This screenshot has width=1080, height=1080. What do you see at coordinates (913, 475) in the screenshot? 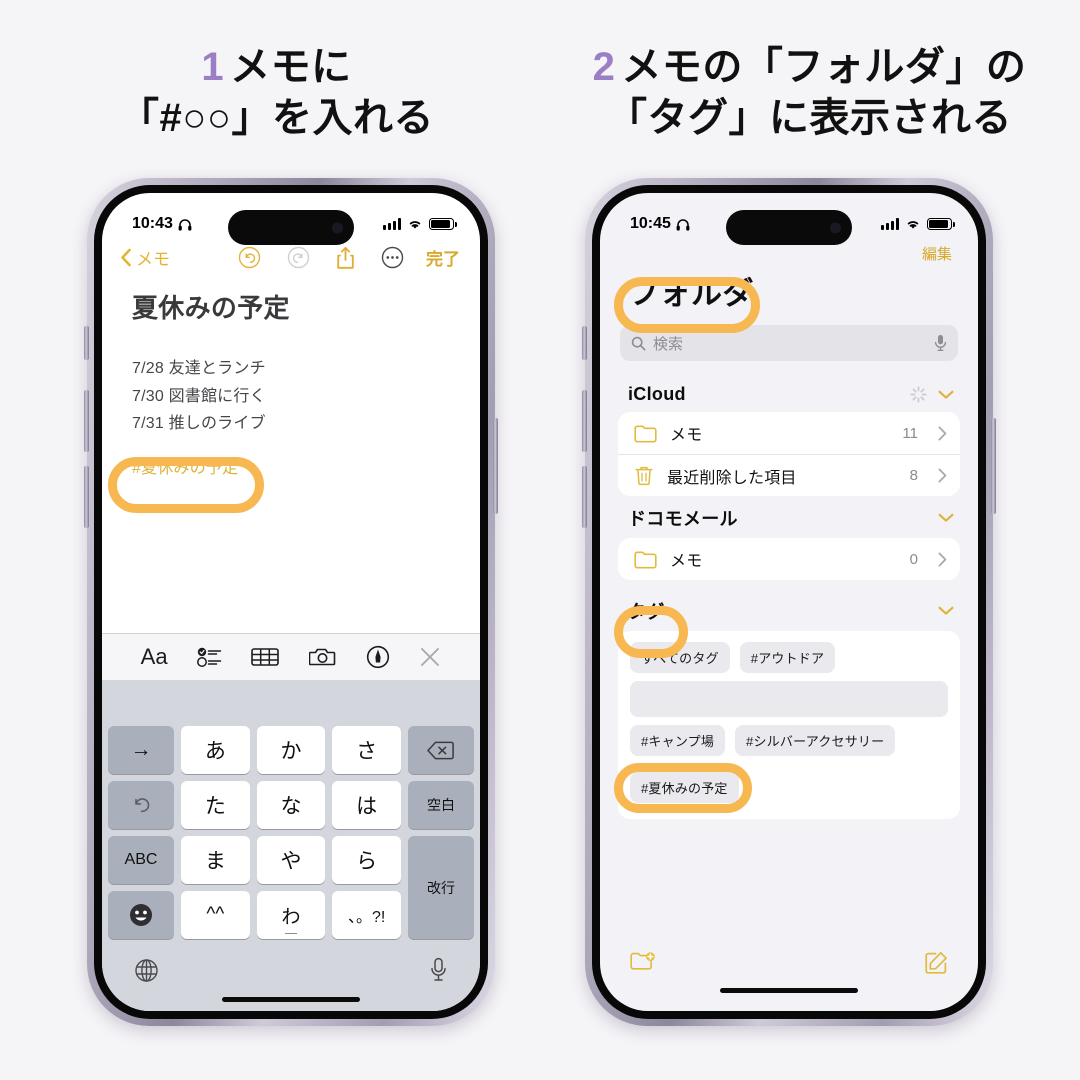
I see `folder-count: 8` at bounding box center [913, 475].